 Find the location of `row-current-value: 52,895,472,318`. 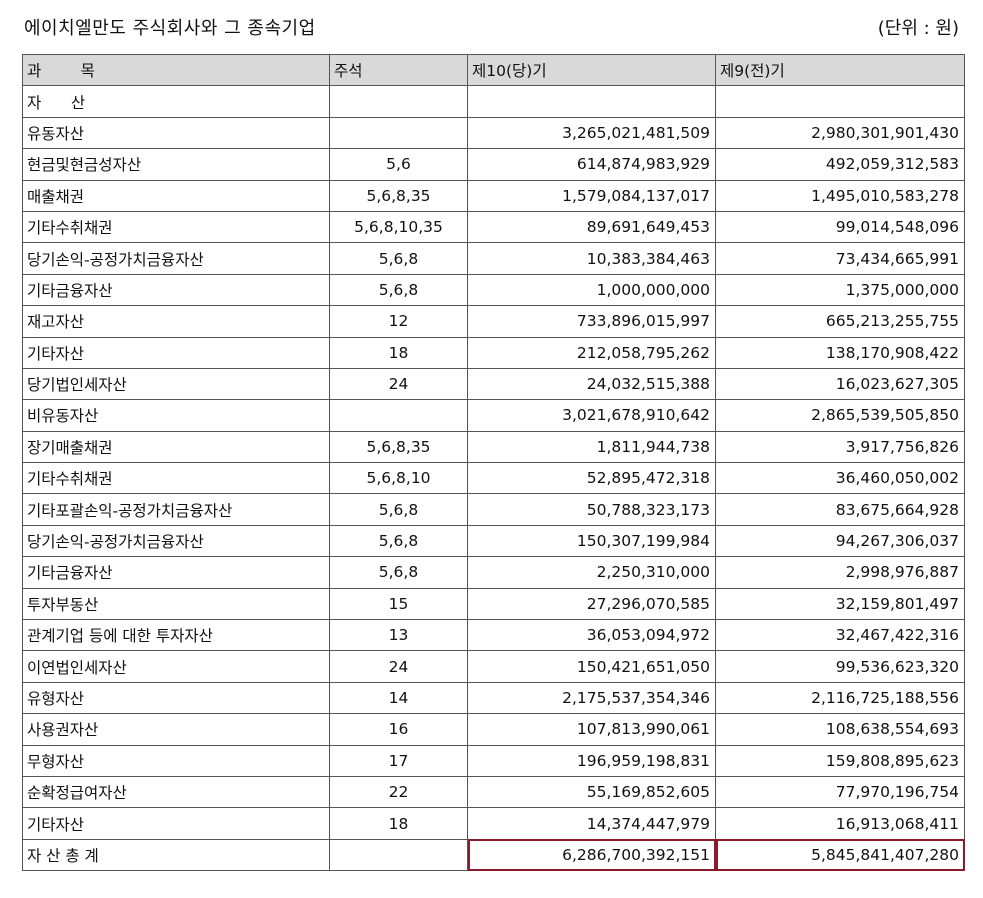

row-current-value: 52,895,472,318 is located at coordinates (591, 478).